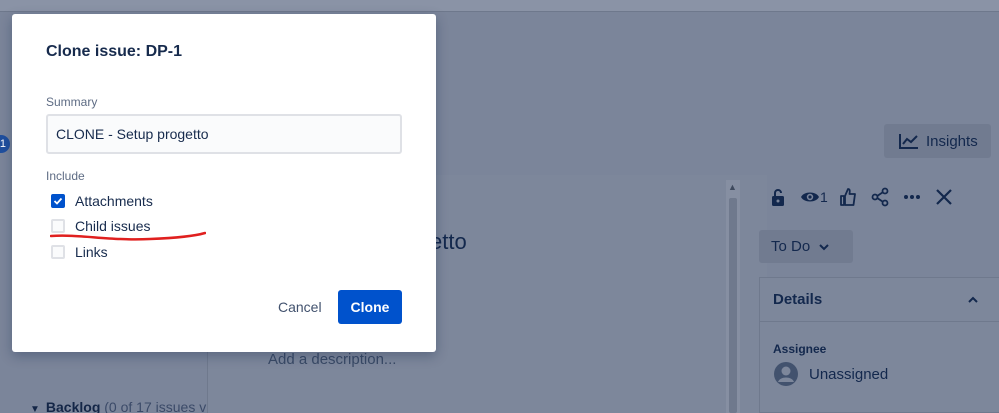 The image size is (999, 413). Describe the element at coordinates (65, 176) in the screenshot. I see `include-label: Include` at that location.